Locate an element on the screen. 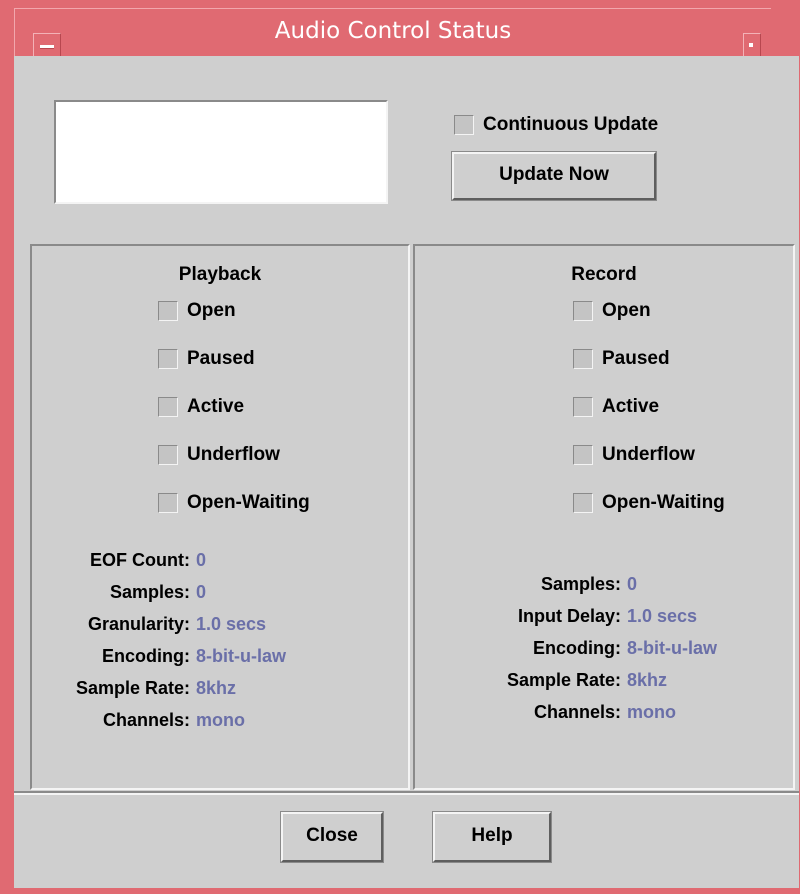 This screenshot has height=894, width=800. record-open-checkbox: Open is located at coordinates (612, 311).